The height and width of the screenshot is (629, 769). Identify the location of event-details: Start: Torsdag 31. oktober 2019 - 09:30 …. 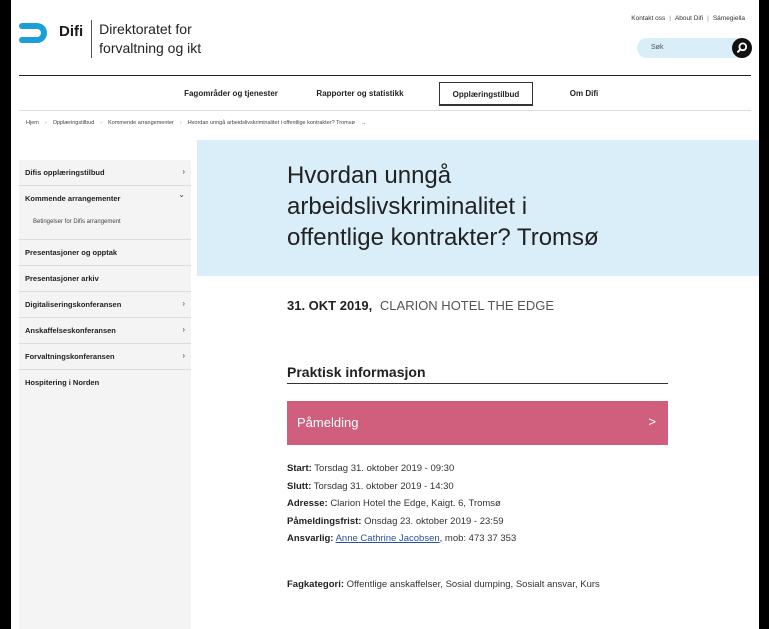
(477, 504).